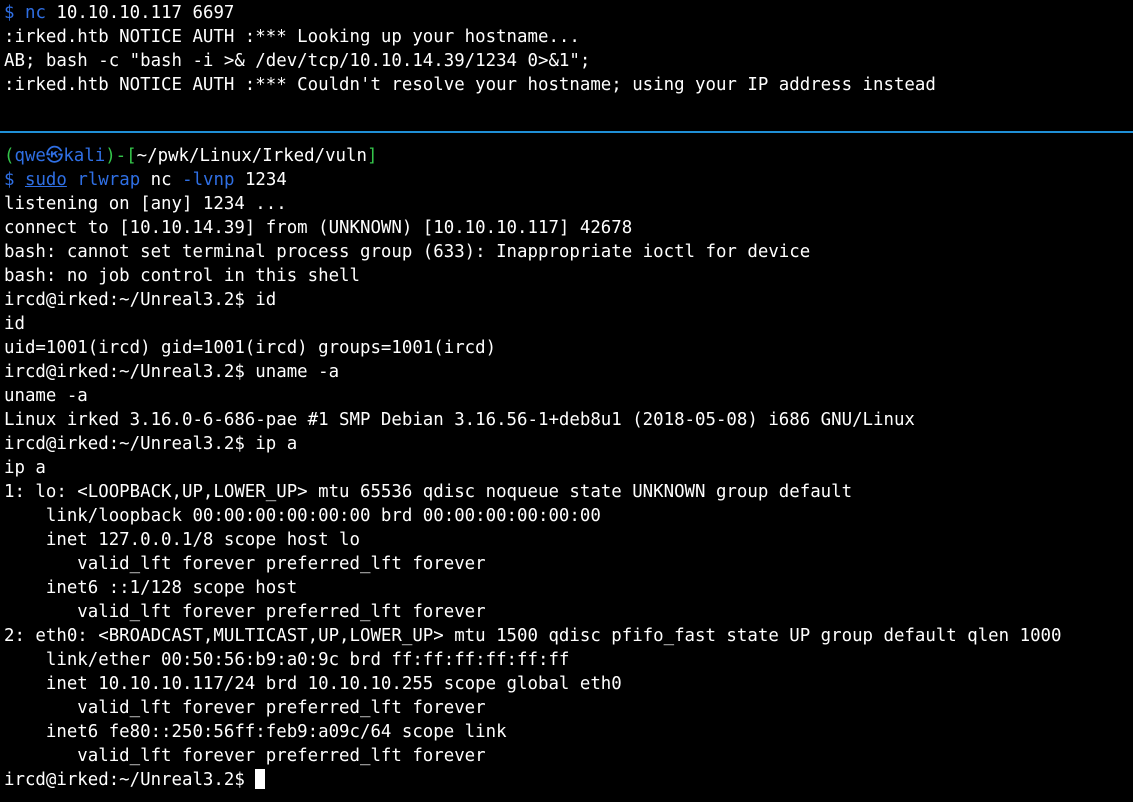  I want to click on terminal-line: ircd@irked:~/Unreal3.2$ id, so click(140, 300).